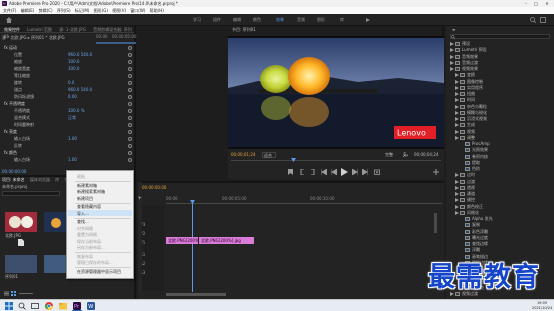 The height and width of the screenshot is (311, 554). I want to click on minimize-button: –, so click(526, 3).